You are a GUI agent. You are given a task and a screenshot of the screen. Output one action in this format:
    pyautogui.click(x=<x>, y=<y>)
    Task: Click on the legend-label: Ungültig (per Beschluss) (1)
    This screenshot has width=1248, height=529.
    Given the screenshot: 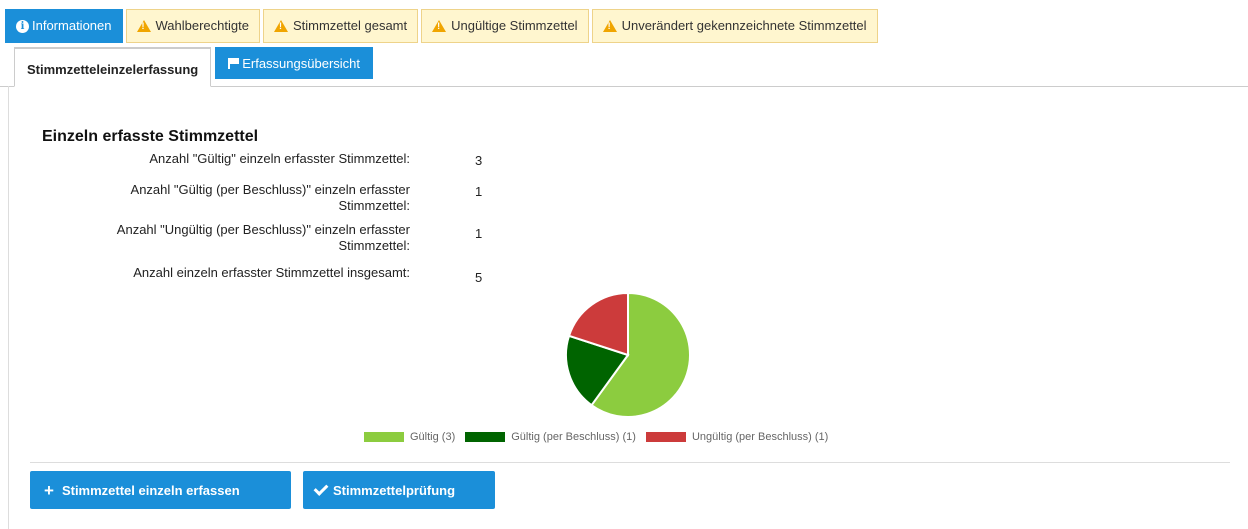 What is the action you would take?
    pyautogui.click(x=760, y=437)
    